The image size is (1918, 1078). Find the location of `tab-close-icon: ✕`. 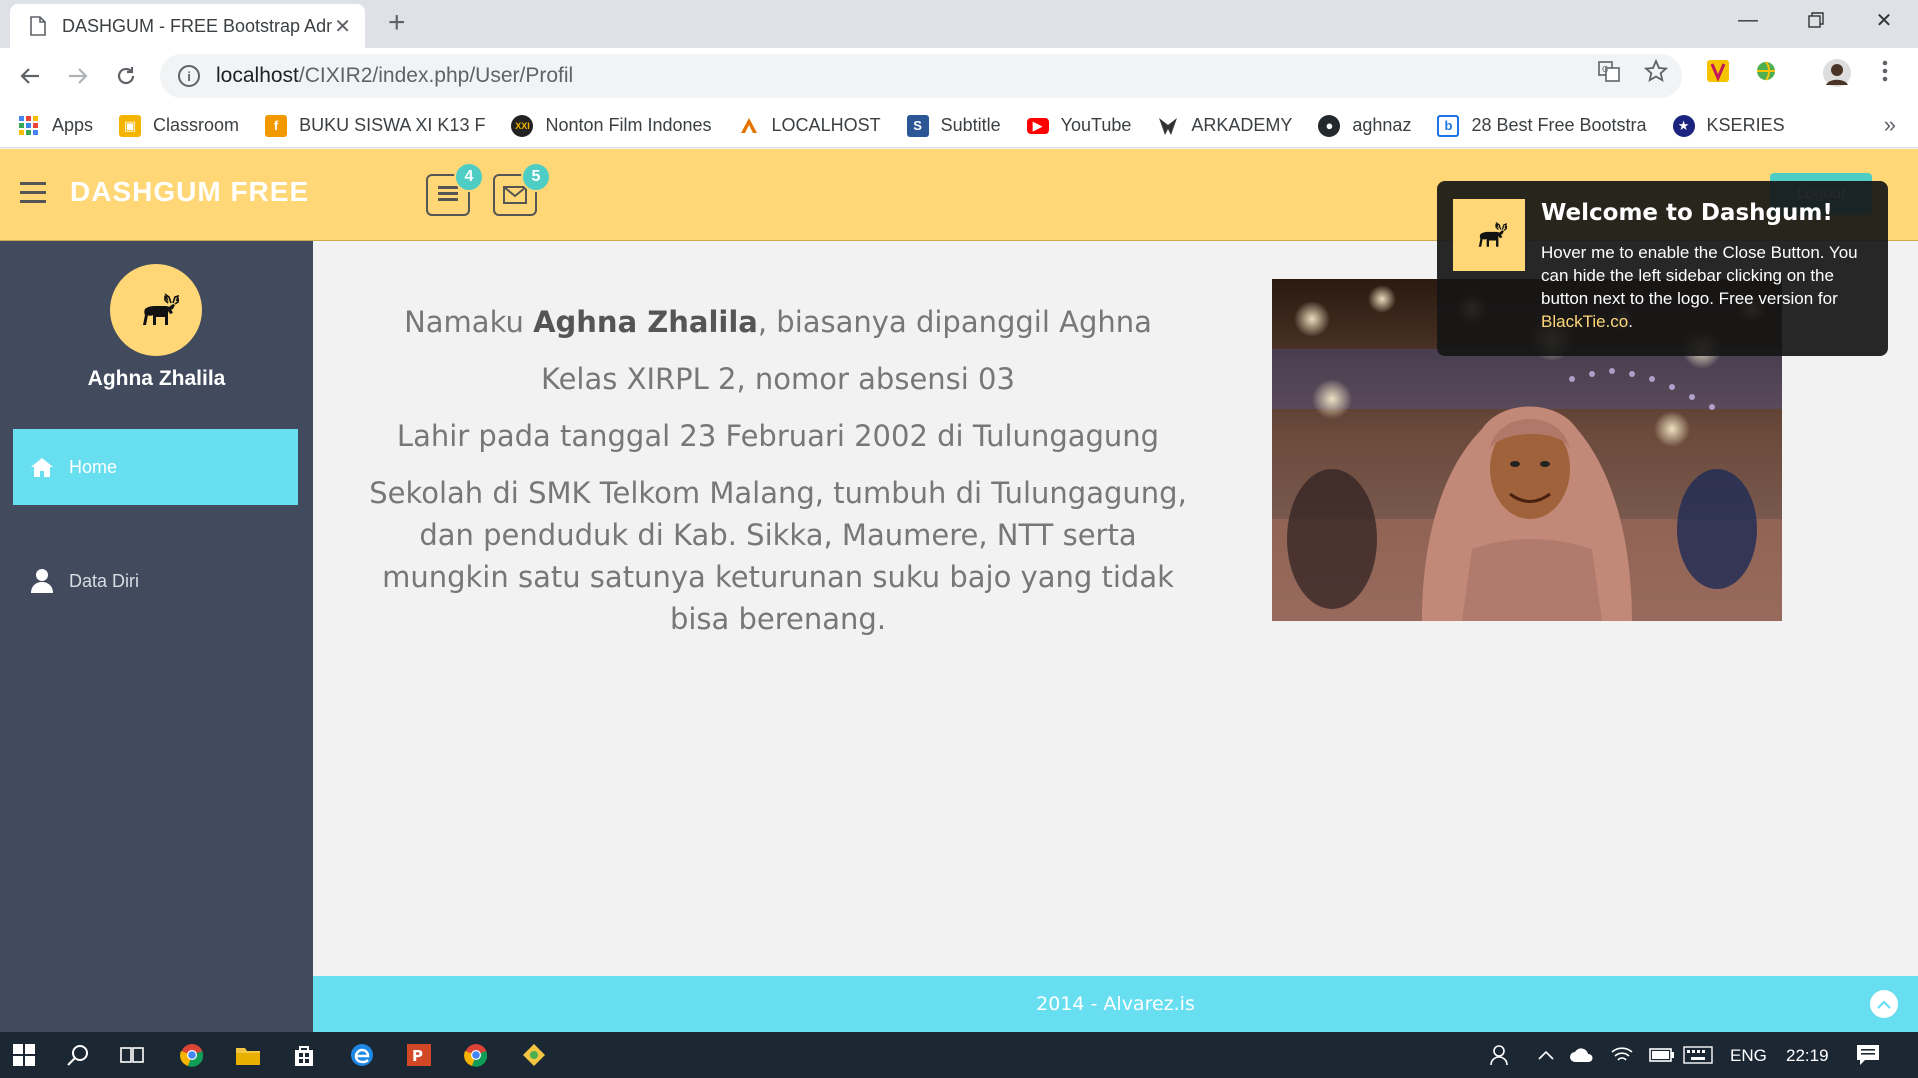

tab-close-icon: ✕ is located at coordinates (342, 26).